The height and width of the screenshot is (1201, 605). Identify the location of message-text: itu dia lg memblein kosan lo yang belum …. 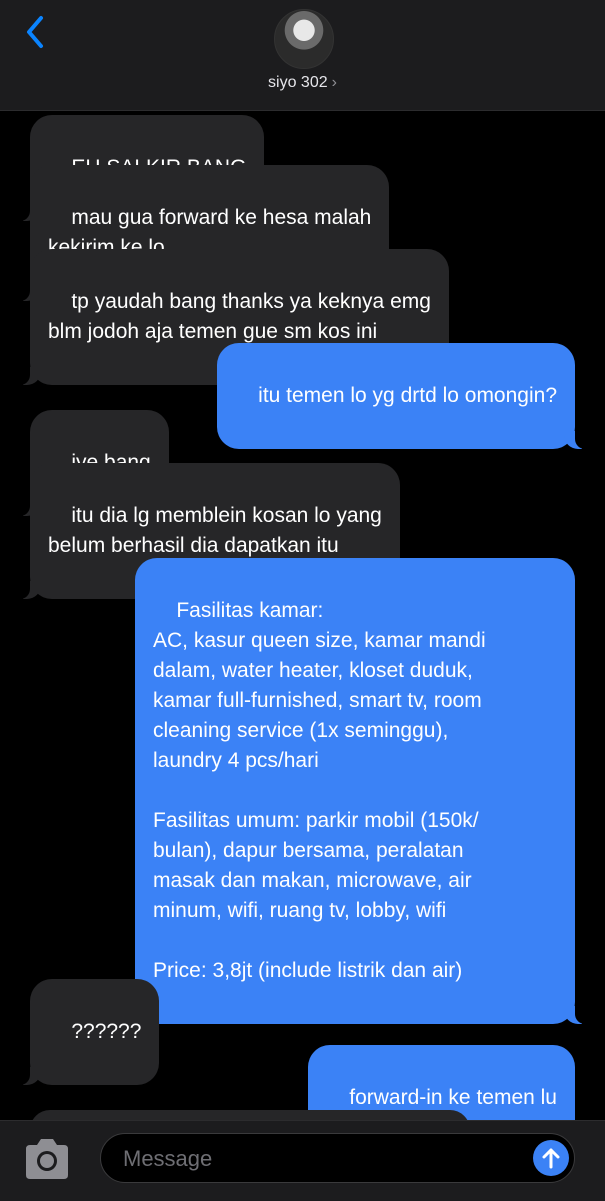
(215, 530).